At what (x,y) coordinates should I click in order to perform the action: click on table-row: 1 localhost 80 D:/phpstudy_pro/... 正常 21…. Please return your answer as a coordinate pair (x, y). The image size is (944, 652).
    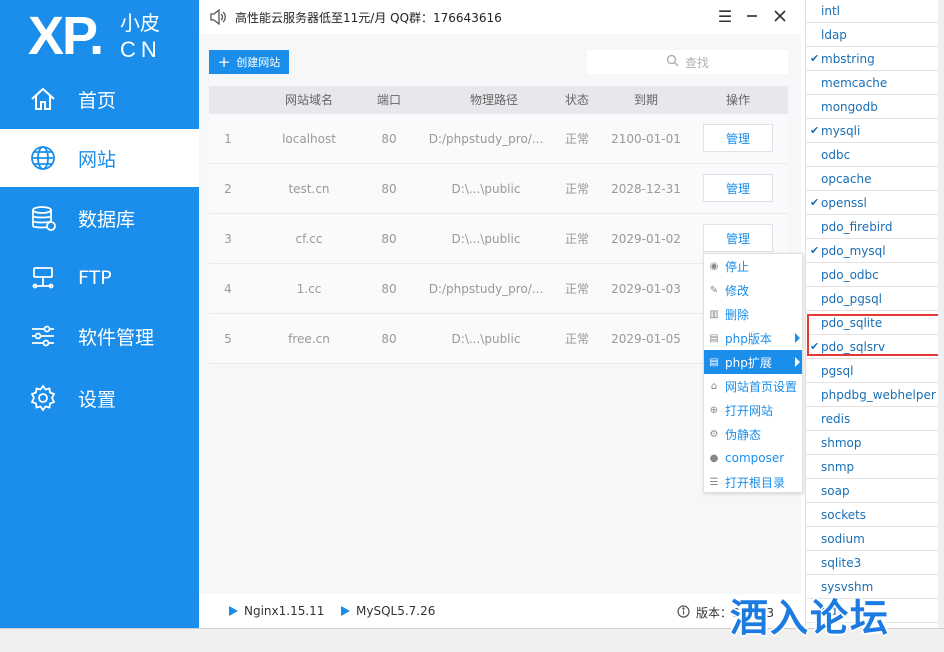
    Looking at the image, I should click on (498, 139).